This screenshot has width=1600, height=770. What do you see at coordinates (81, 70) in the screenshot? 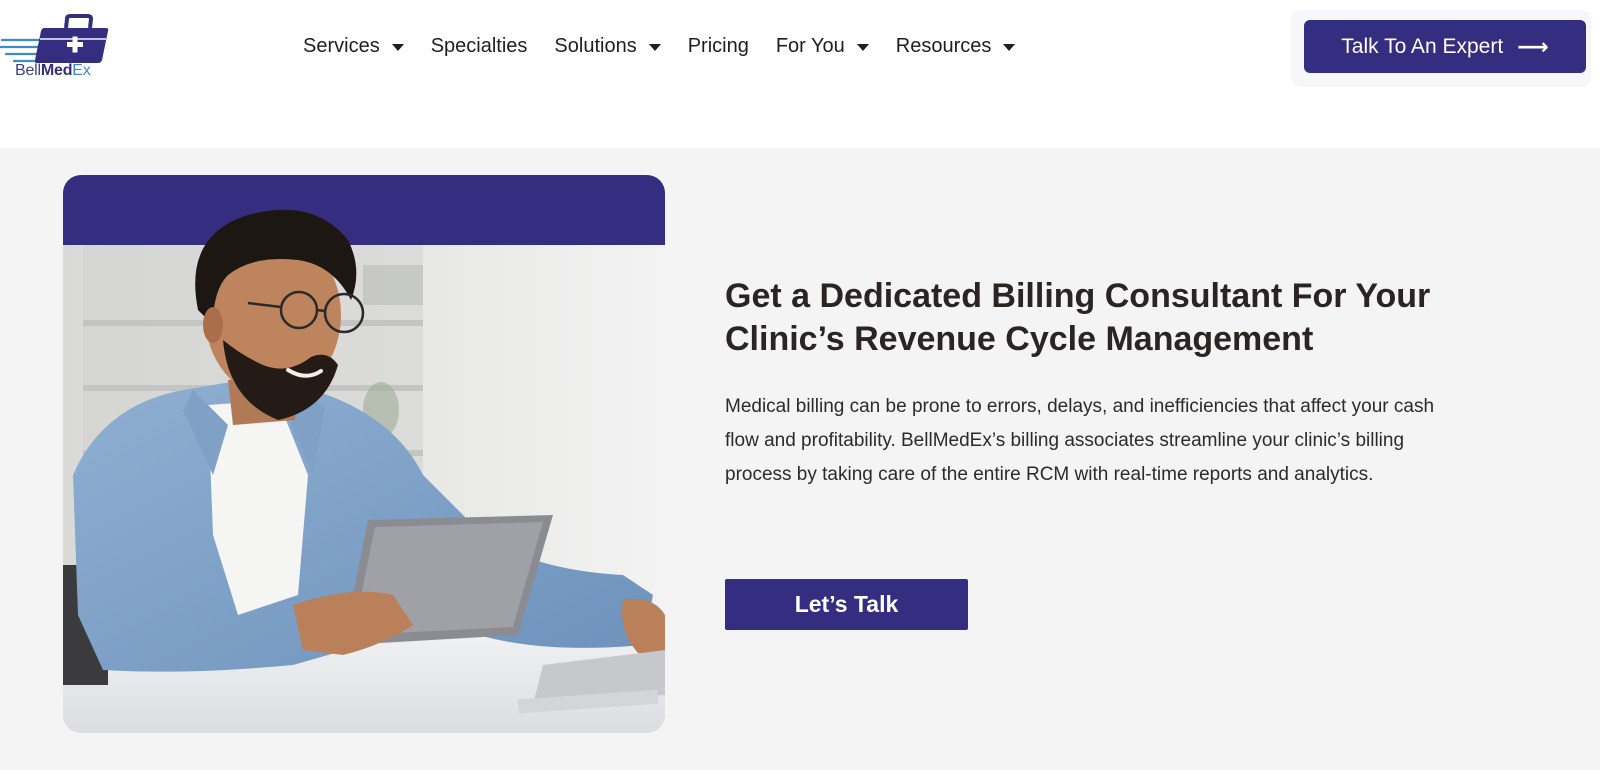
I see `logo-text-ex: Ex` at bounding box center [81, 70].